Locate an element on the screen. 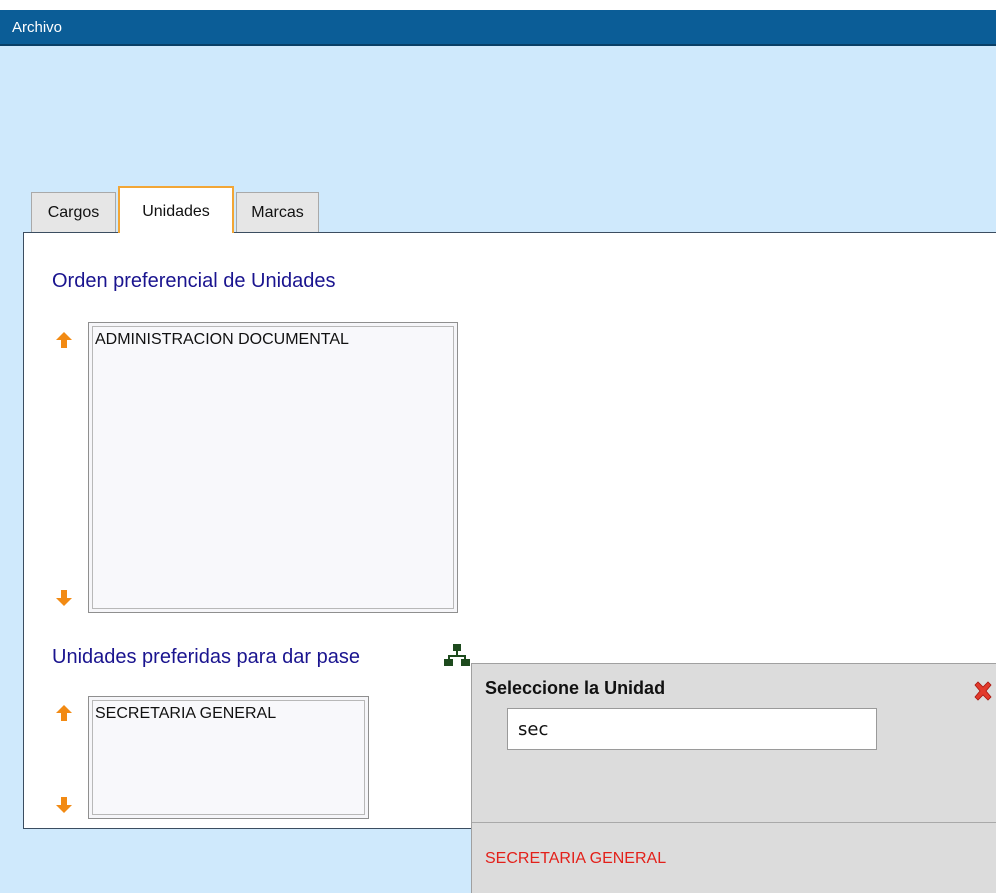 The image size is (996, 893). unidad-search-input is located at coordinates (692, 729).